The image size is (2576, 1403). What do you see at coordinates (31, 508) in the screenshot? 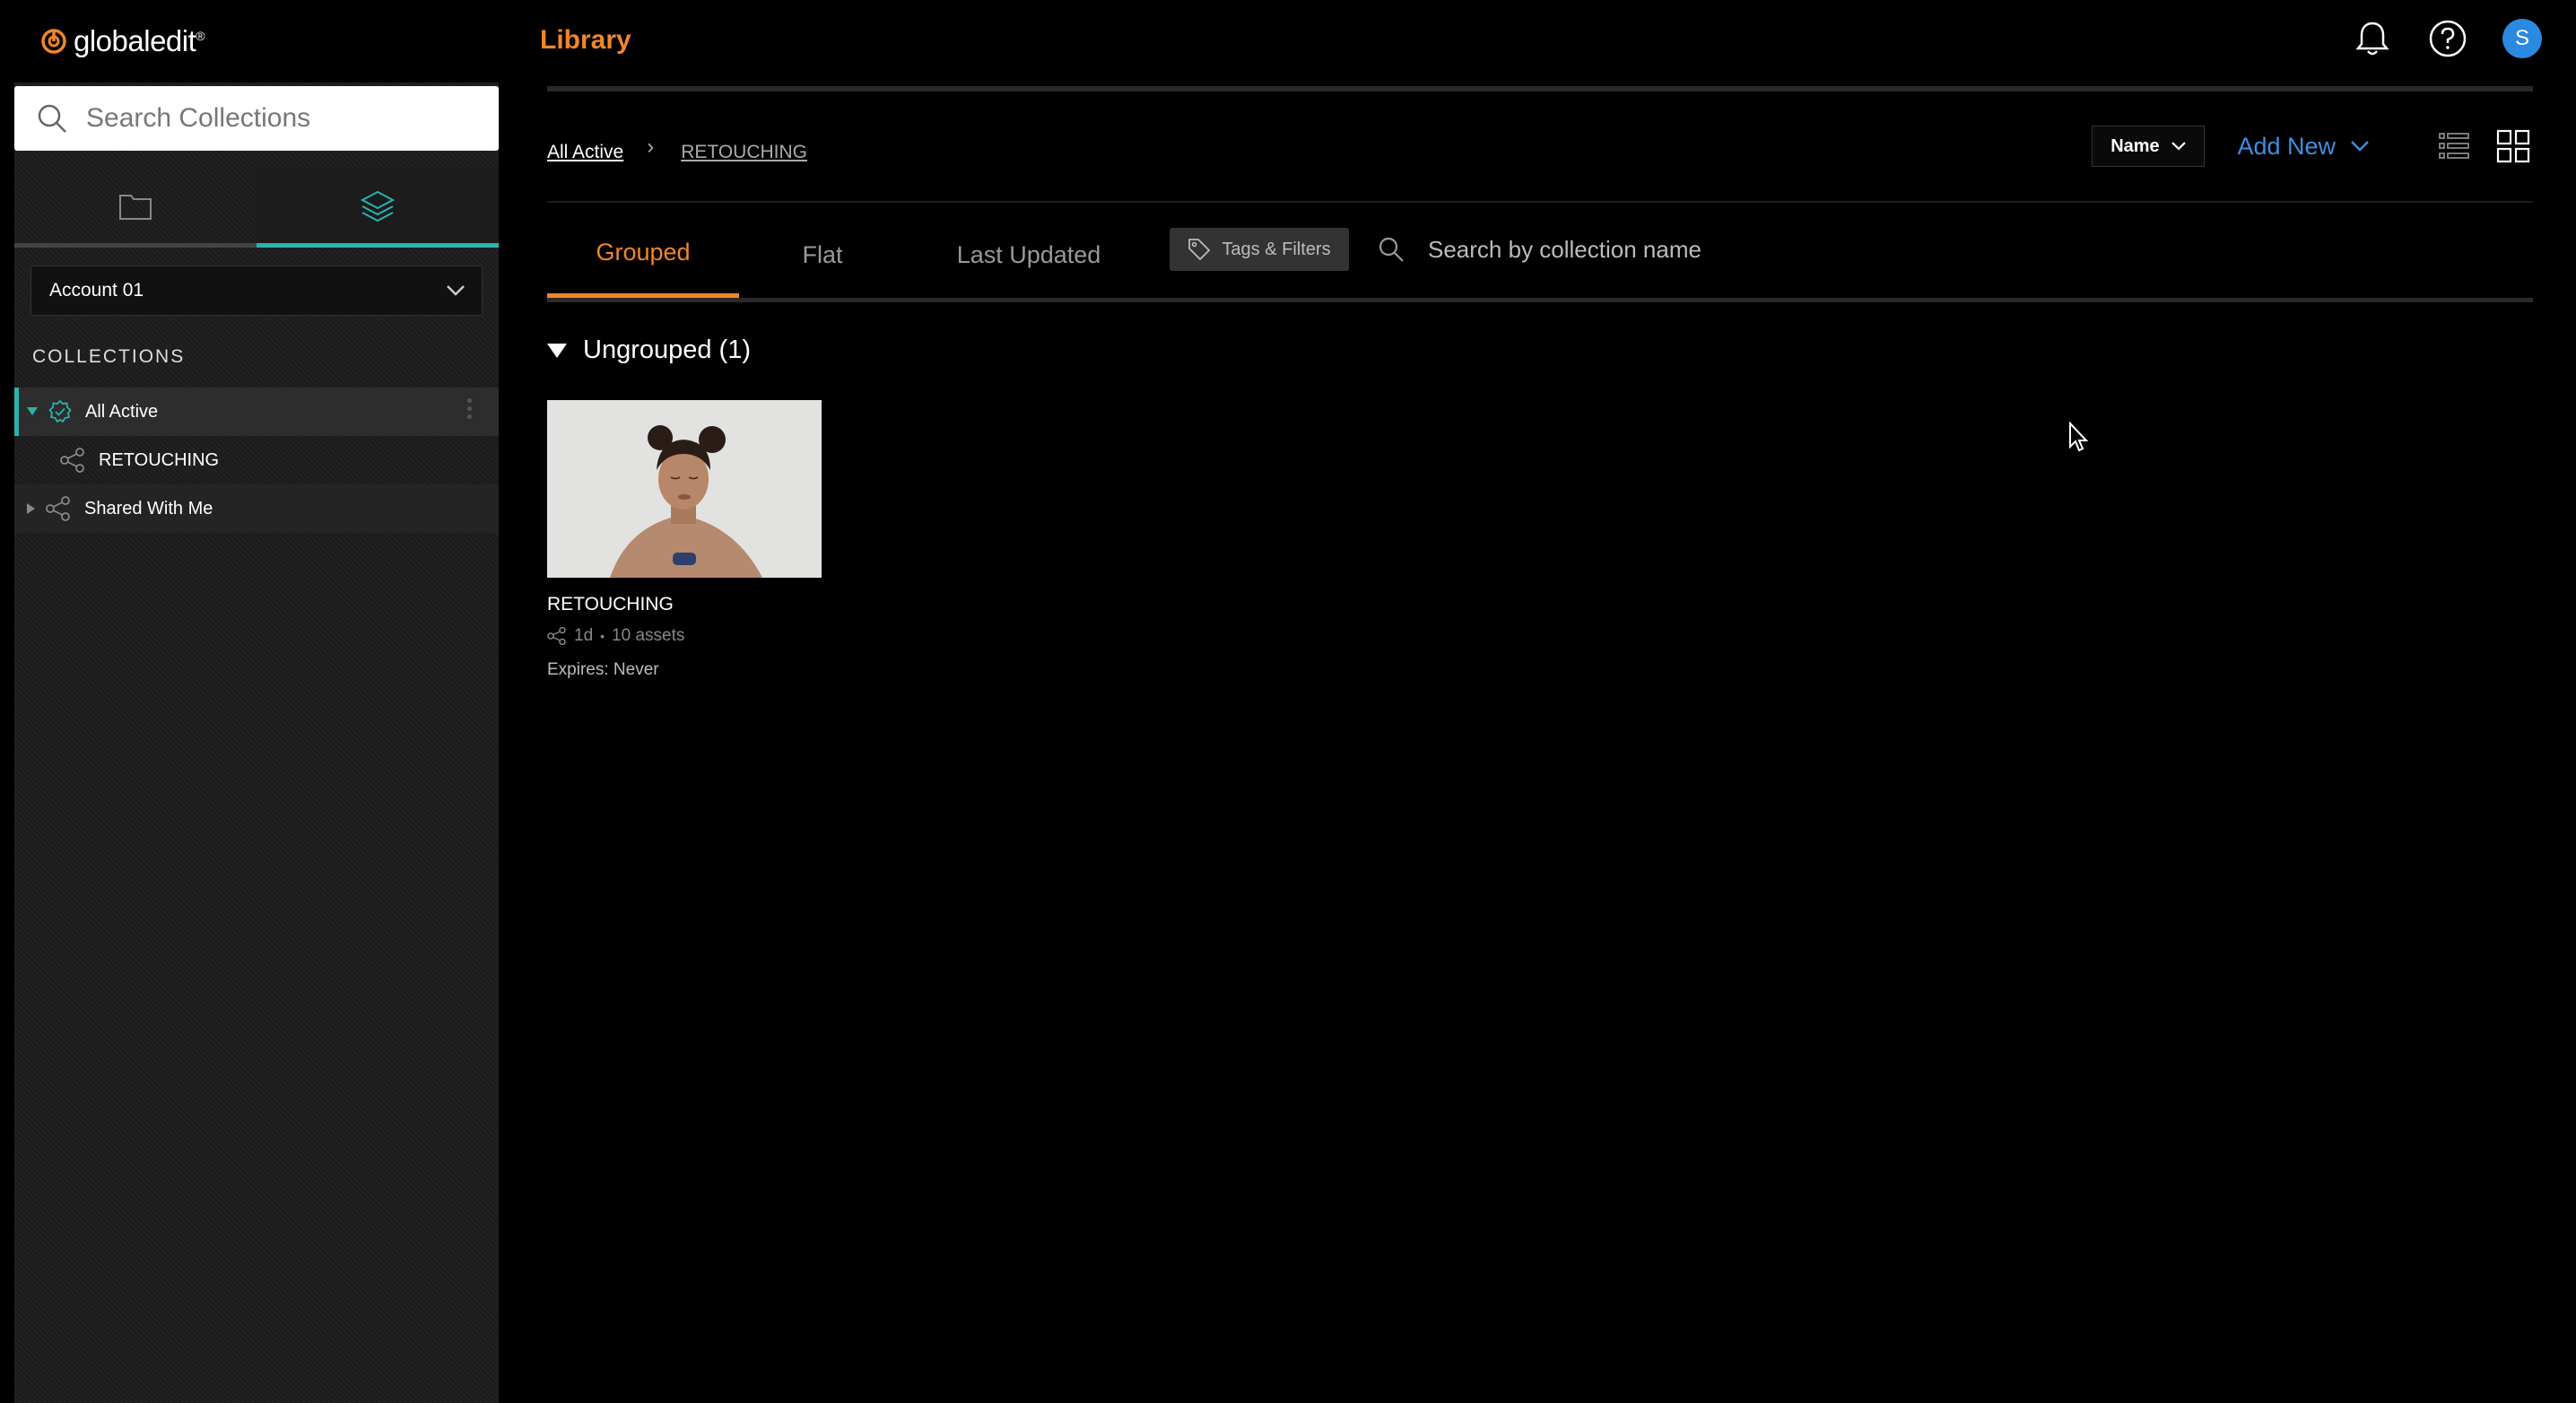
I see `caret-right-icon` at bounding box center [31, 508].